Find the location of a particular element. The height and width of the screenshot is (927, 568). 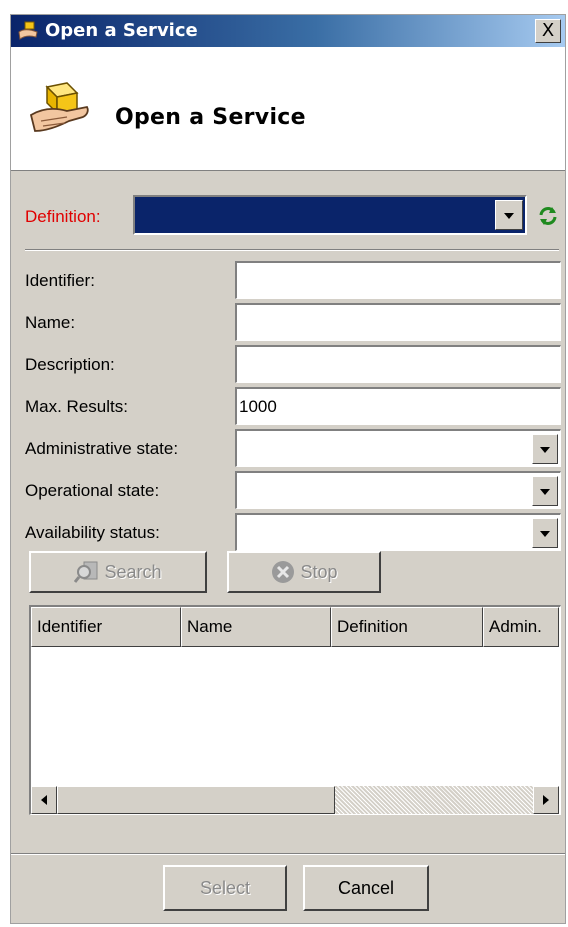

dialog-header: Open a Service is located at coordinates (288, 109).